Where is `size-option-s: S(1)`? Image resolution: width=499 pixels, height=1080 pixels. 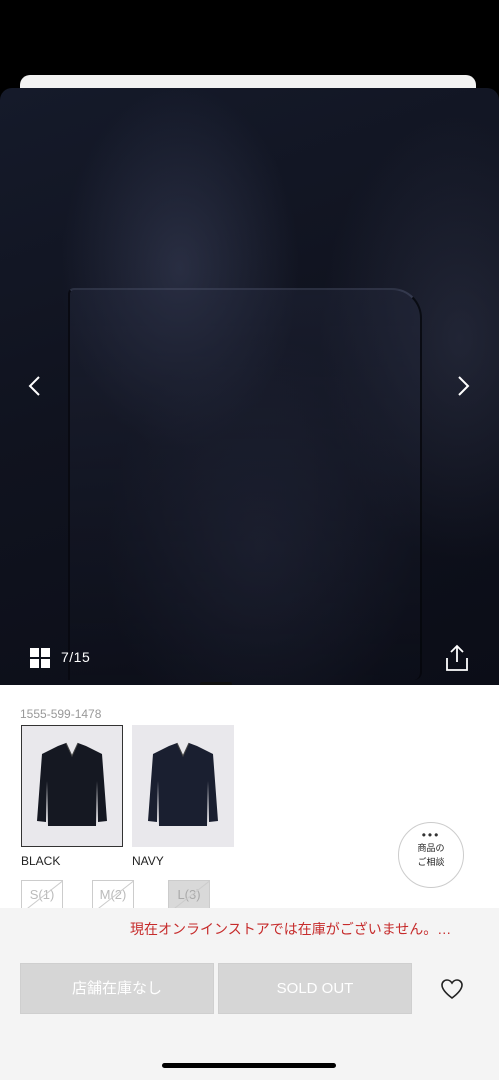 size-option-s: S(1) is located at coordinates (42, 895).